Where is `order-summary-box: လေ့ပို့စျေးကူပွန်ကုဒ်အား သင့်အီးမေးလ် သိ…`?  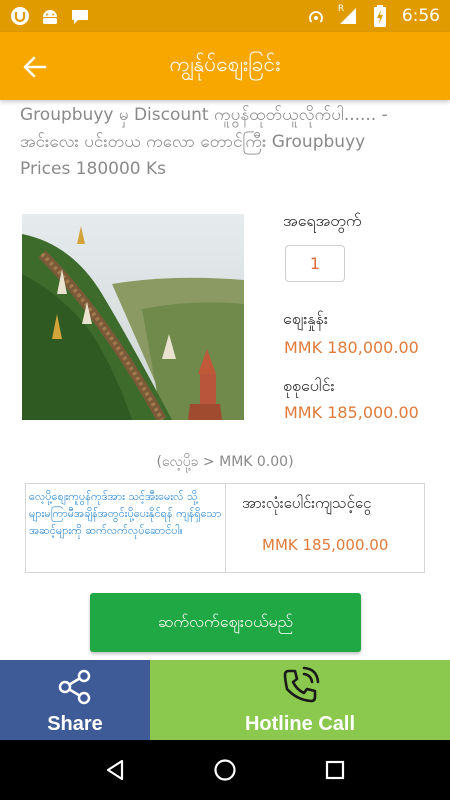
order-summary-box: လေ့ပို့စျေးကူပွန်ကုဒ်အား သင့်အီးမေးလ် သိ… is located at coordinates (225, 528).